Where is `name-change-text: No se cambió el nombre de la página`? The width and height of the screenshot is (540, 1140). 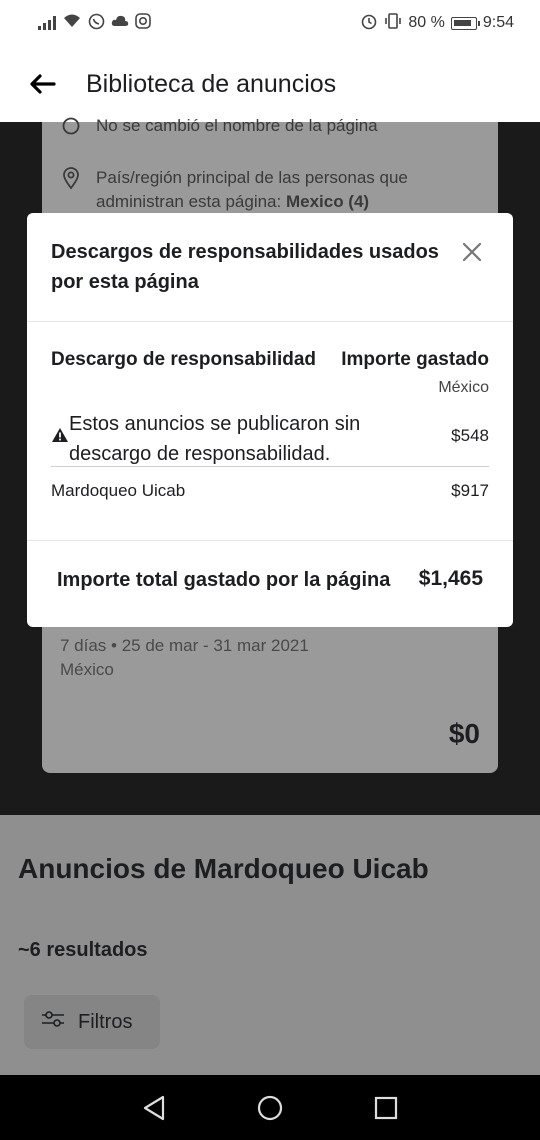 name-change-text: No se cambió el nombre de la página is located at coordinates (237, 125).